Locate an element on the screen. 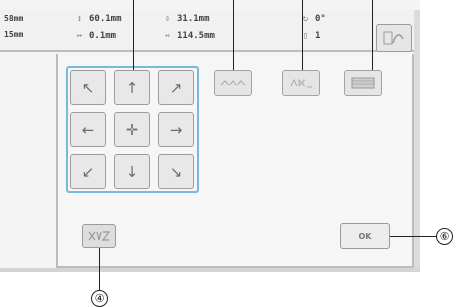  callout-number-6: ⑥ is located at coordinates (444, 236).